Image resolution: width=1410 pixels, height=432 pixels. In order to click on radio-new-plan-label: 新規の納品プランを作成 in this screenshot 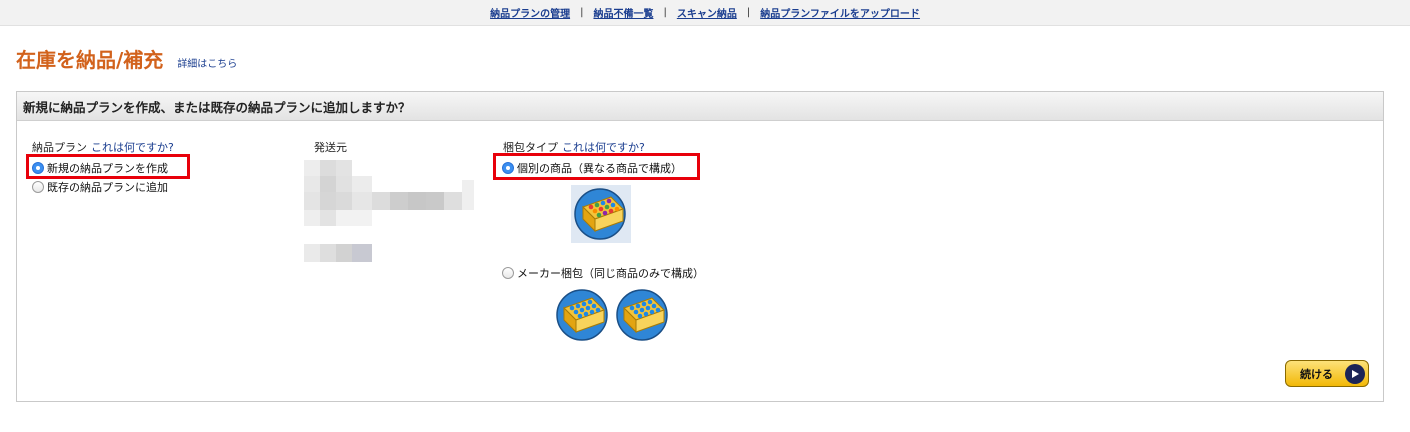, I will do `click(107, 168)`.